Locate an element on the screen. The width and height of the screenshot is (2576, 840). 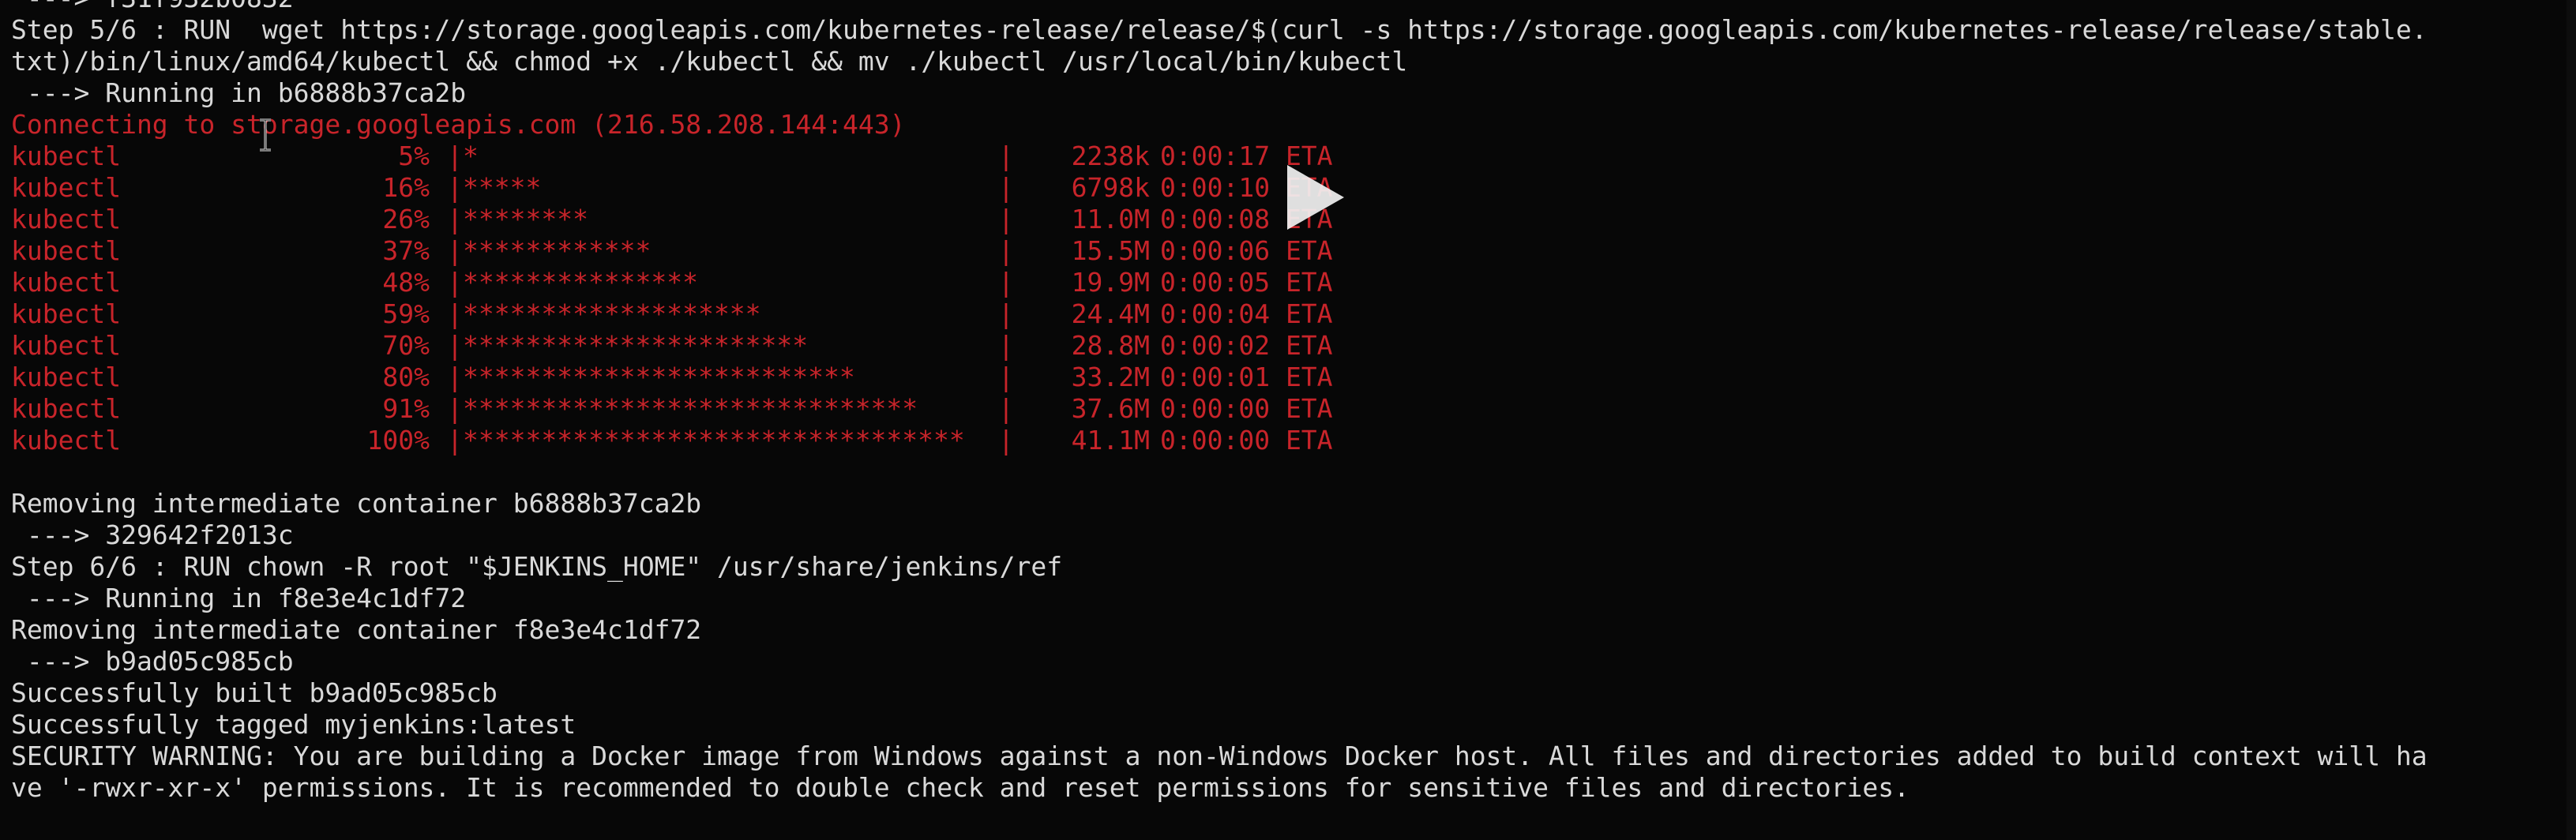
progress-percent: 59% is located at coordinates (406, 313).